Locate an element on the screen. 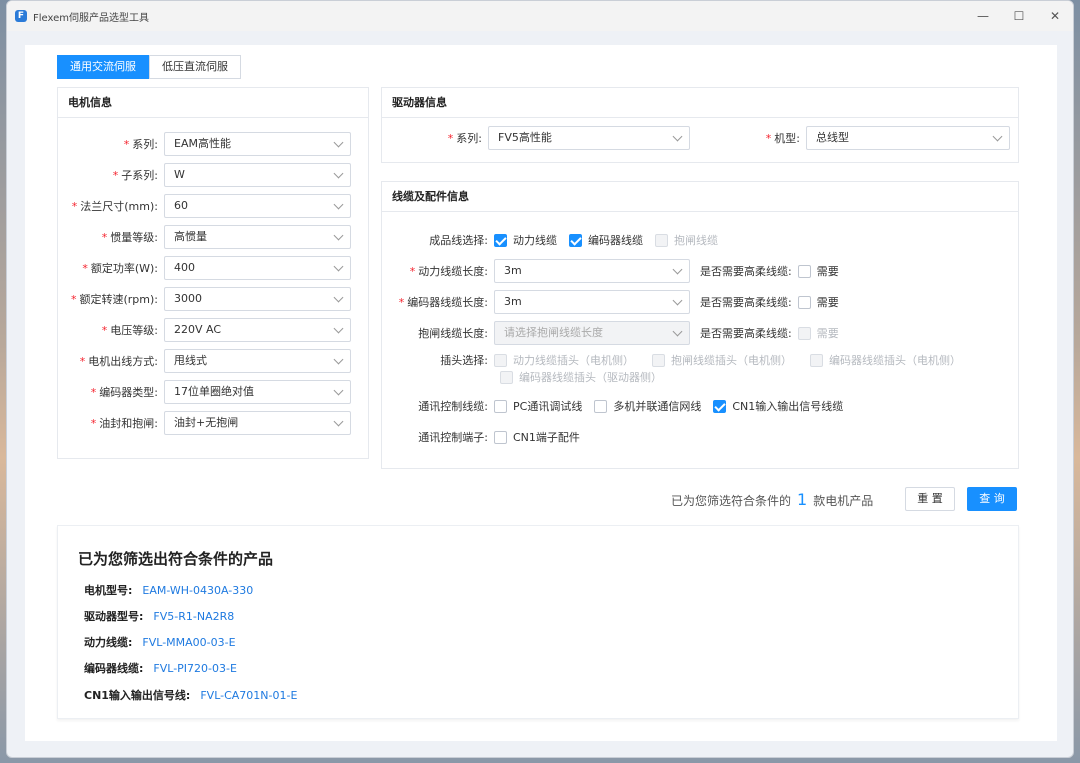  filter-summary: 已为您筛选符合条件的 1 款电机产品 is located at coordinates (772, 499).